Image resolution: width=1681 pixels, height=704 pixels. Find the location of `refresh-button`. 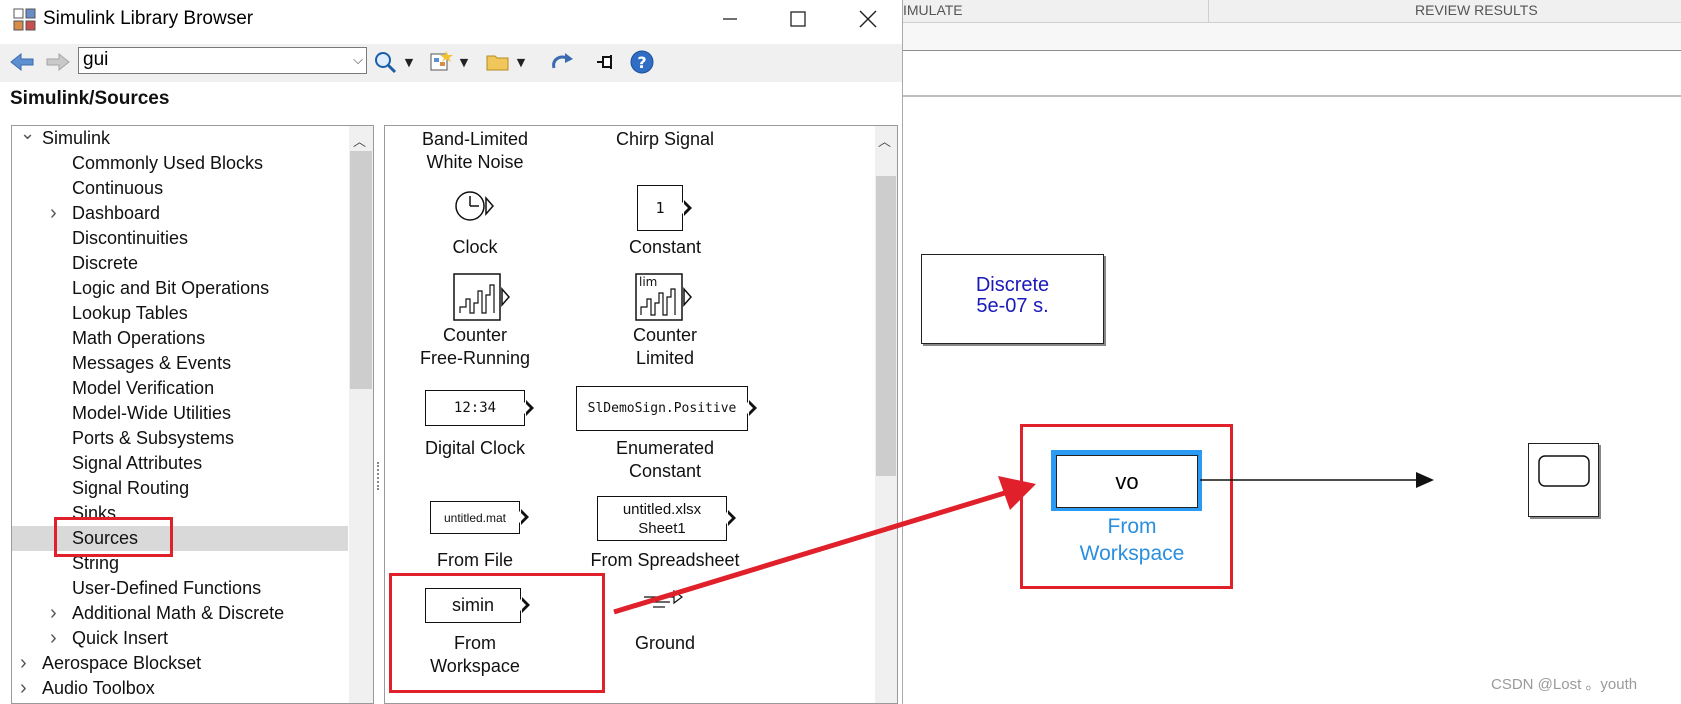

refresh-button is located at coordinates (562, 62).